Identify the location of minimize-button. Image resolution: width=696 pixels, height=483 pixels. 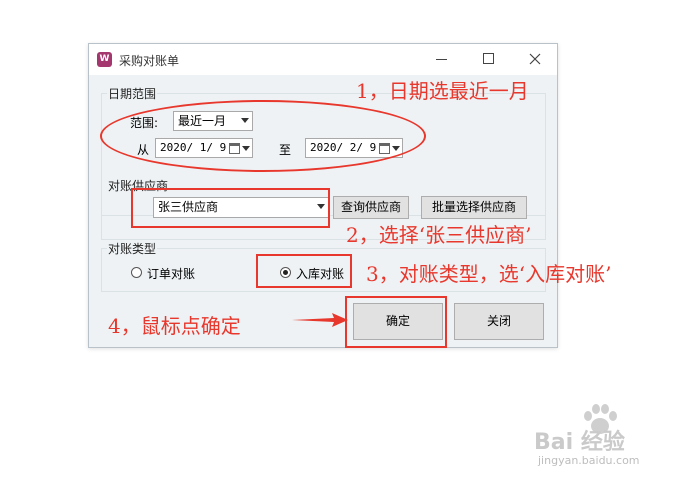
(442, 59).